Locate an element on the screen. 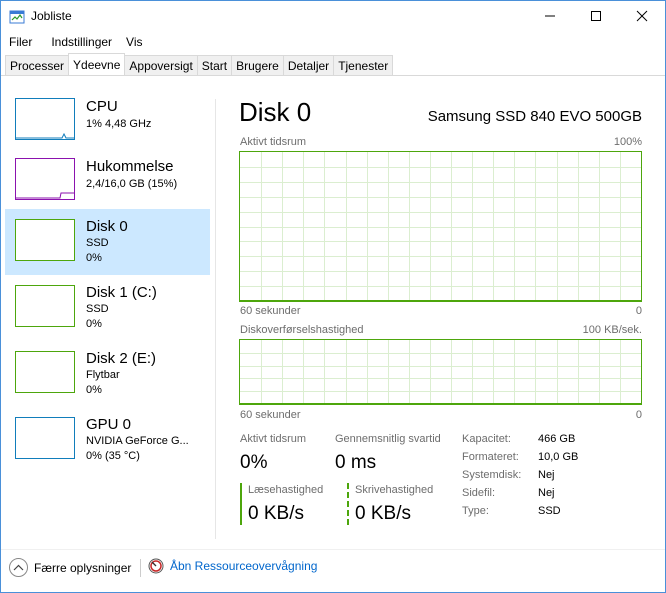  resource-monitor-label: Åbn Ressourceovervågning is located at coordinates (244, 566).